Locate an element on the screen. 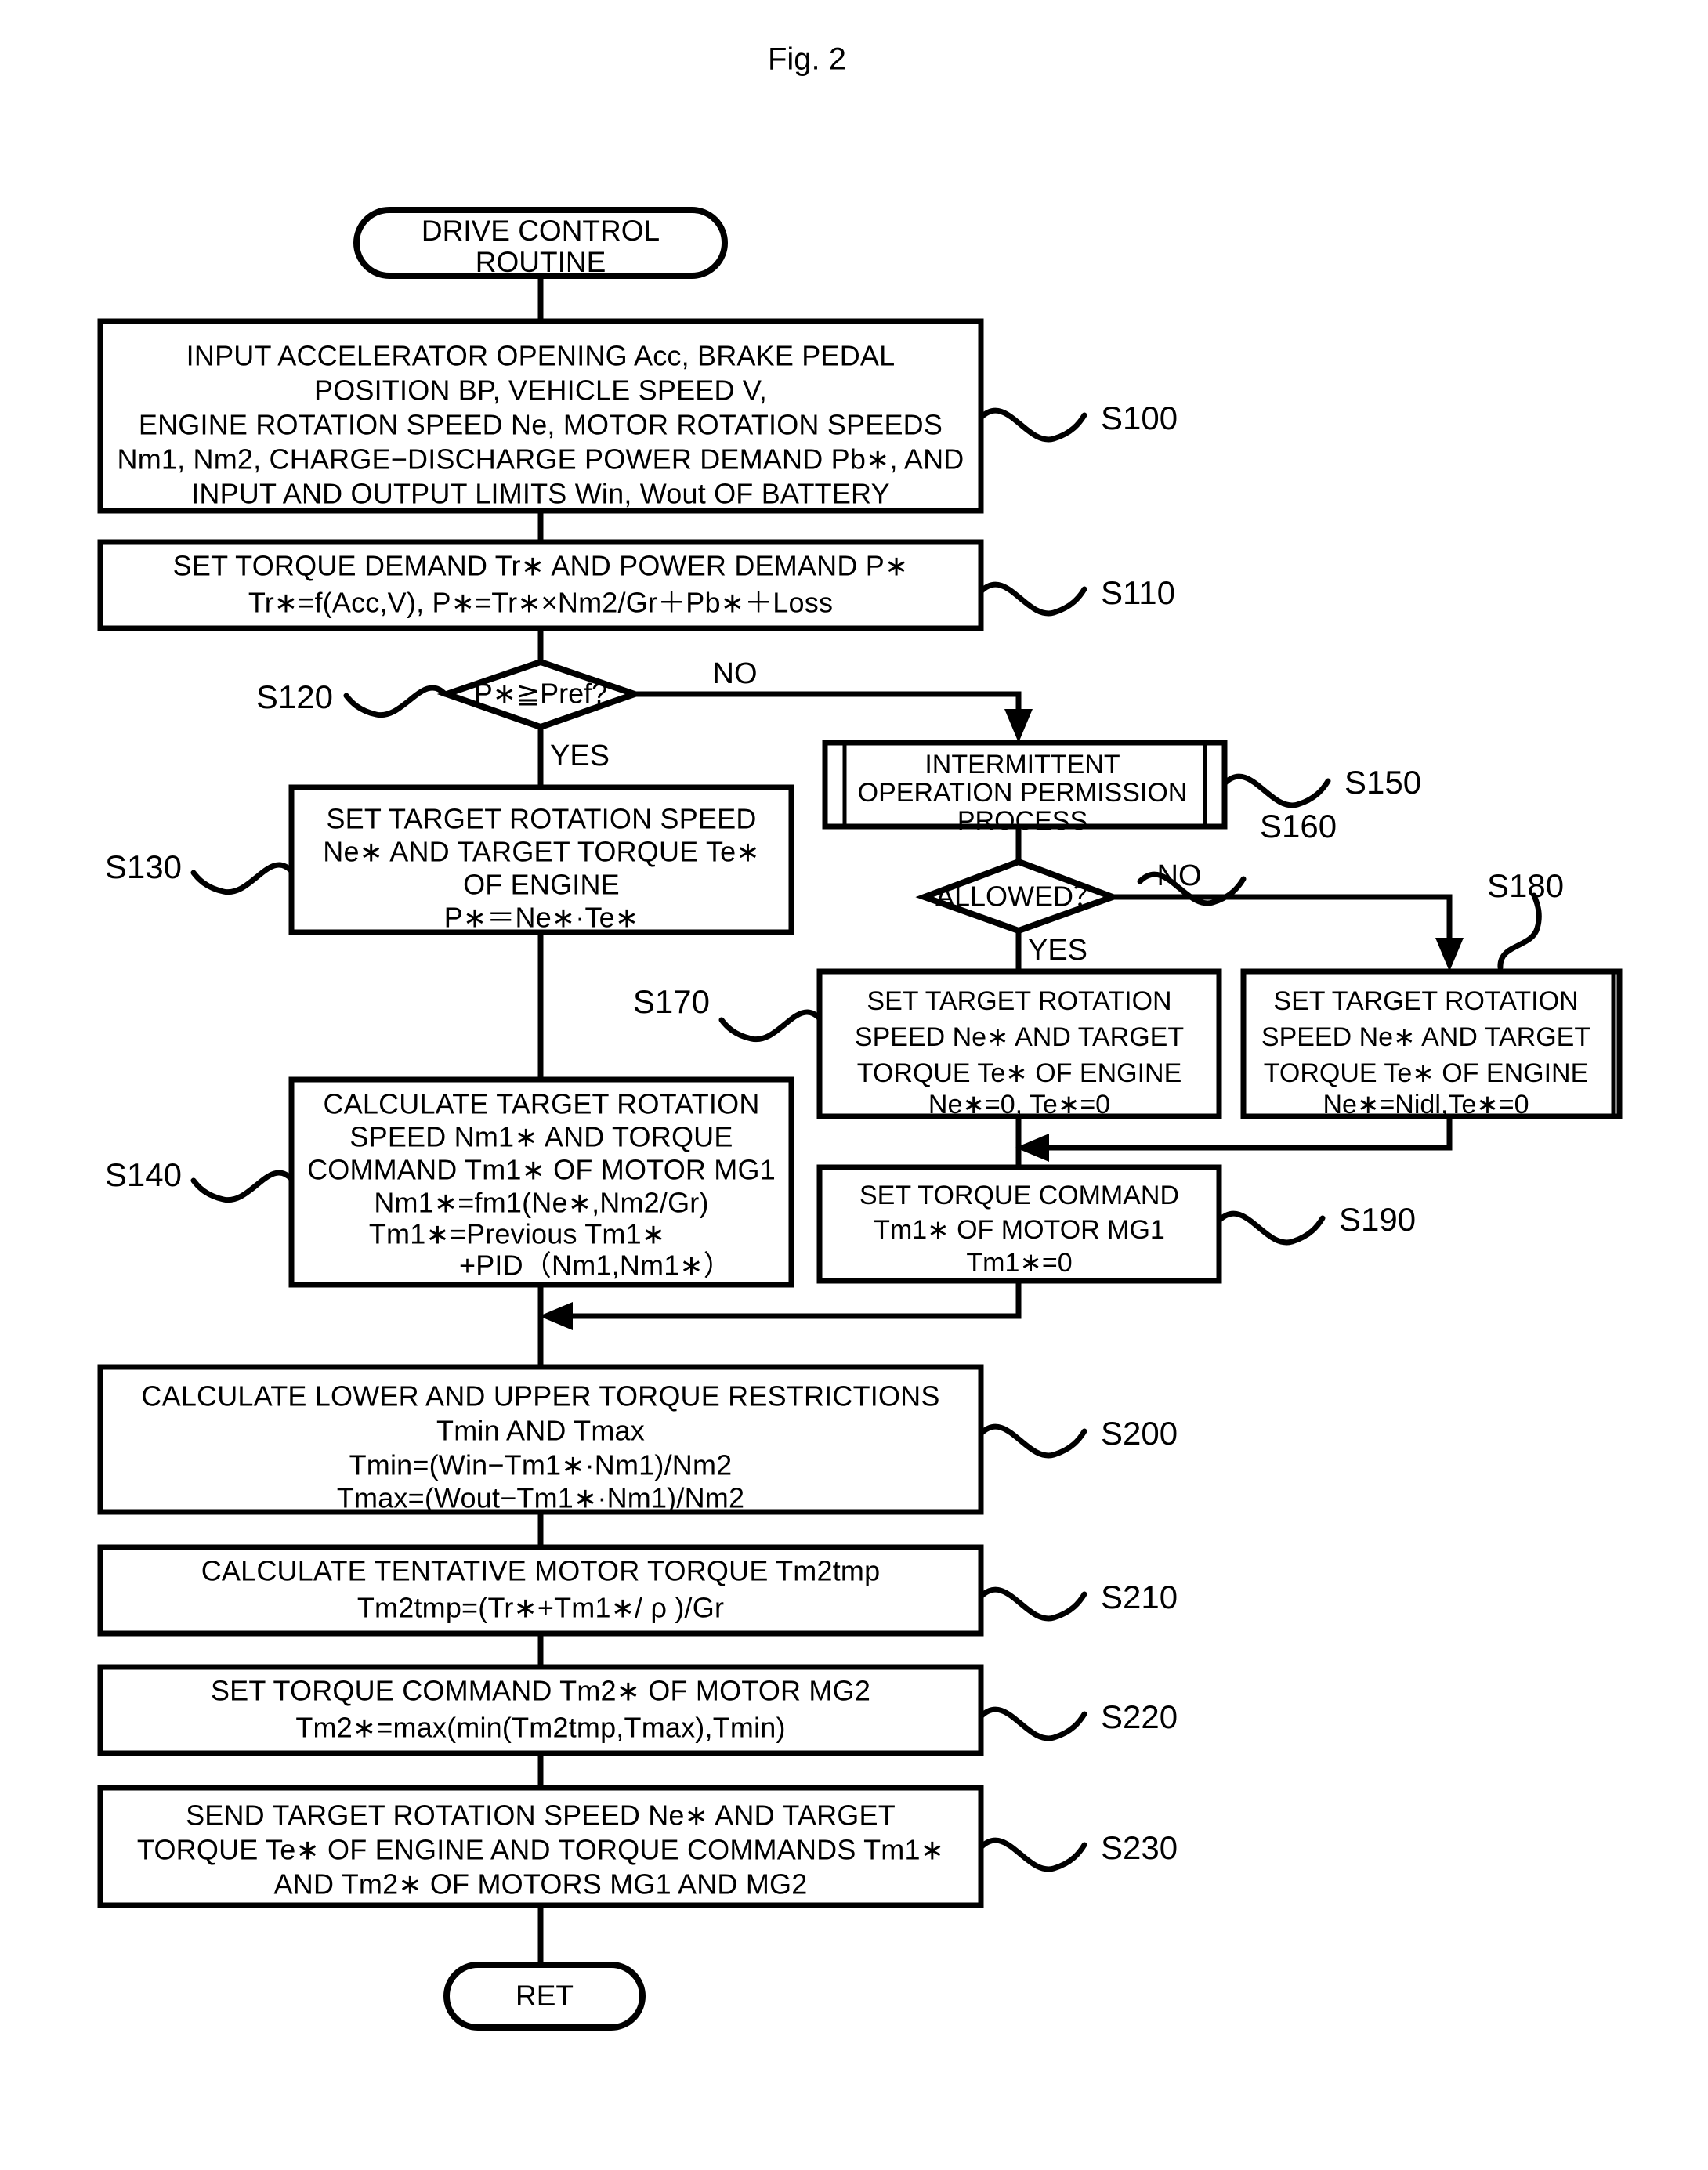 This screenshot has width=1708, height=2170. s220-leader-line is located at coordinates (1032, 1723).